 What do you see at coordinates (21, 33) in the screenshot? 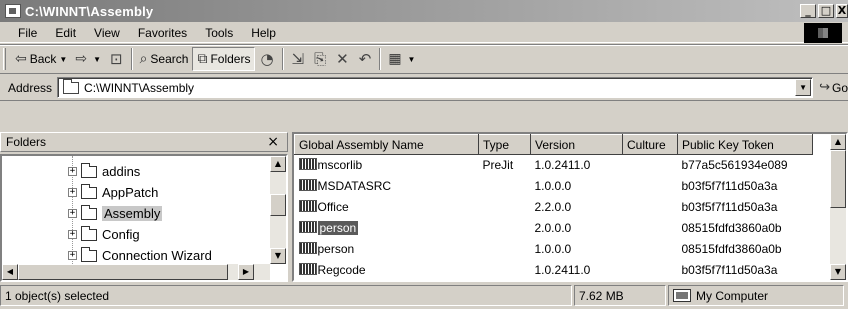
I see `menu-file: File` at bounding box center [21, 33].